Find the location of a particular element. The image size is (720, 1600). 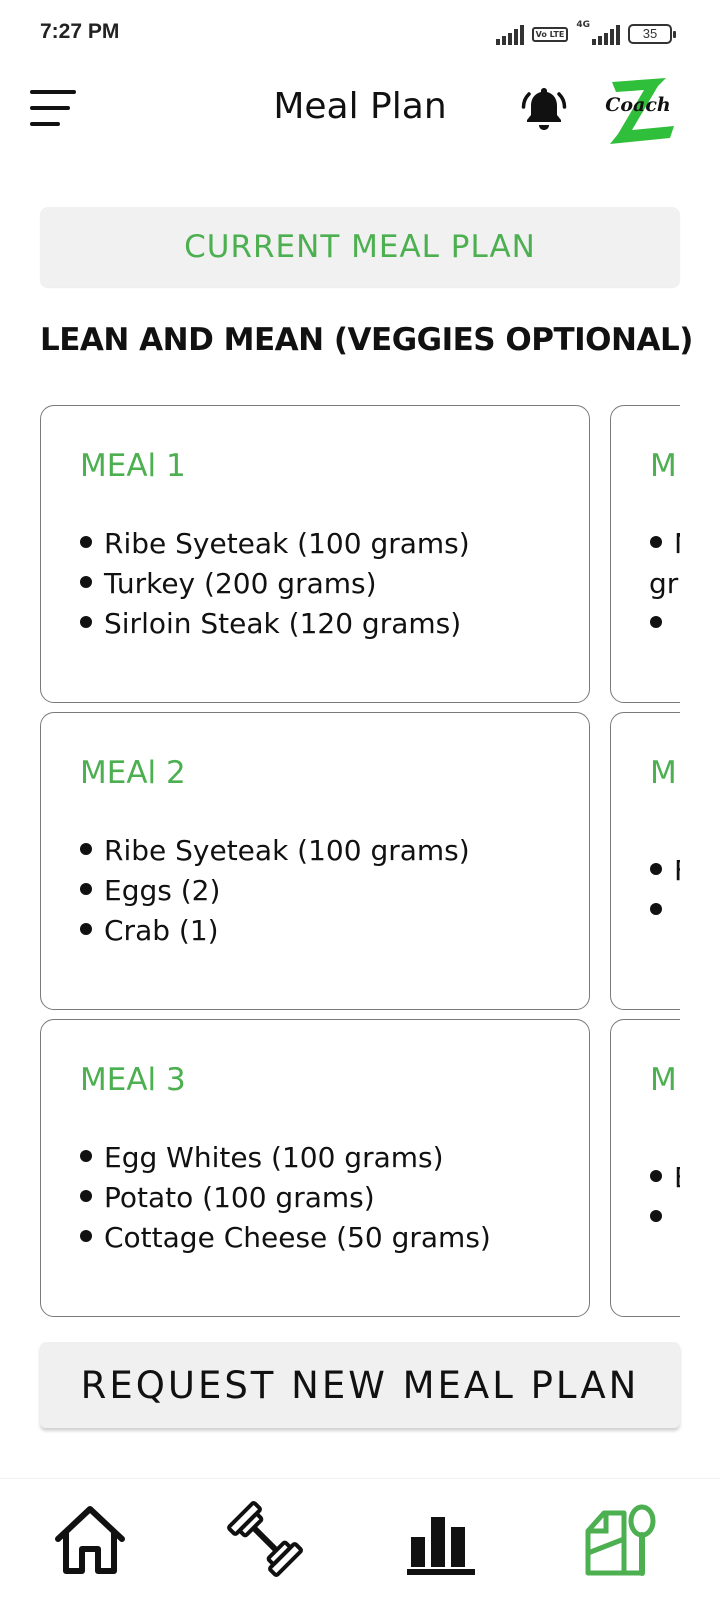

meal-item: Sirloin Steak (120 grams) is located at coordinates (275, 624).